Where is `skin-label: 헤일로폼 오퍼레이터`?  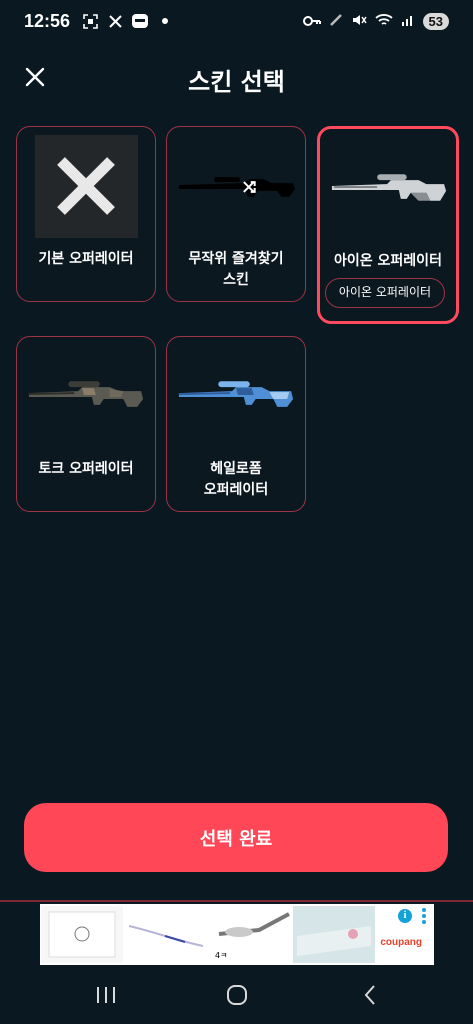
skin-label: 헤일로폼 오퍼레이터 is located at coordinates (236, 479).